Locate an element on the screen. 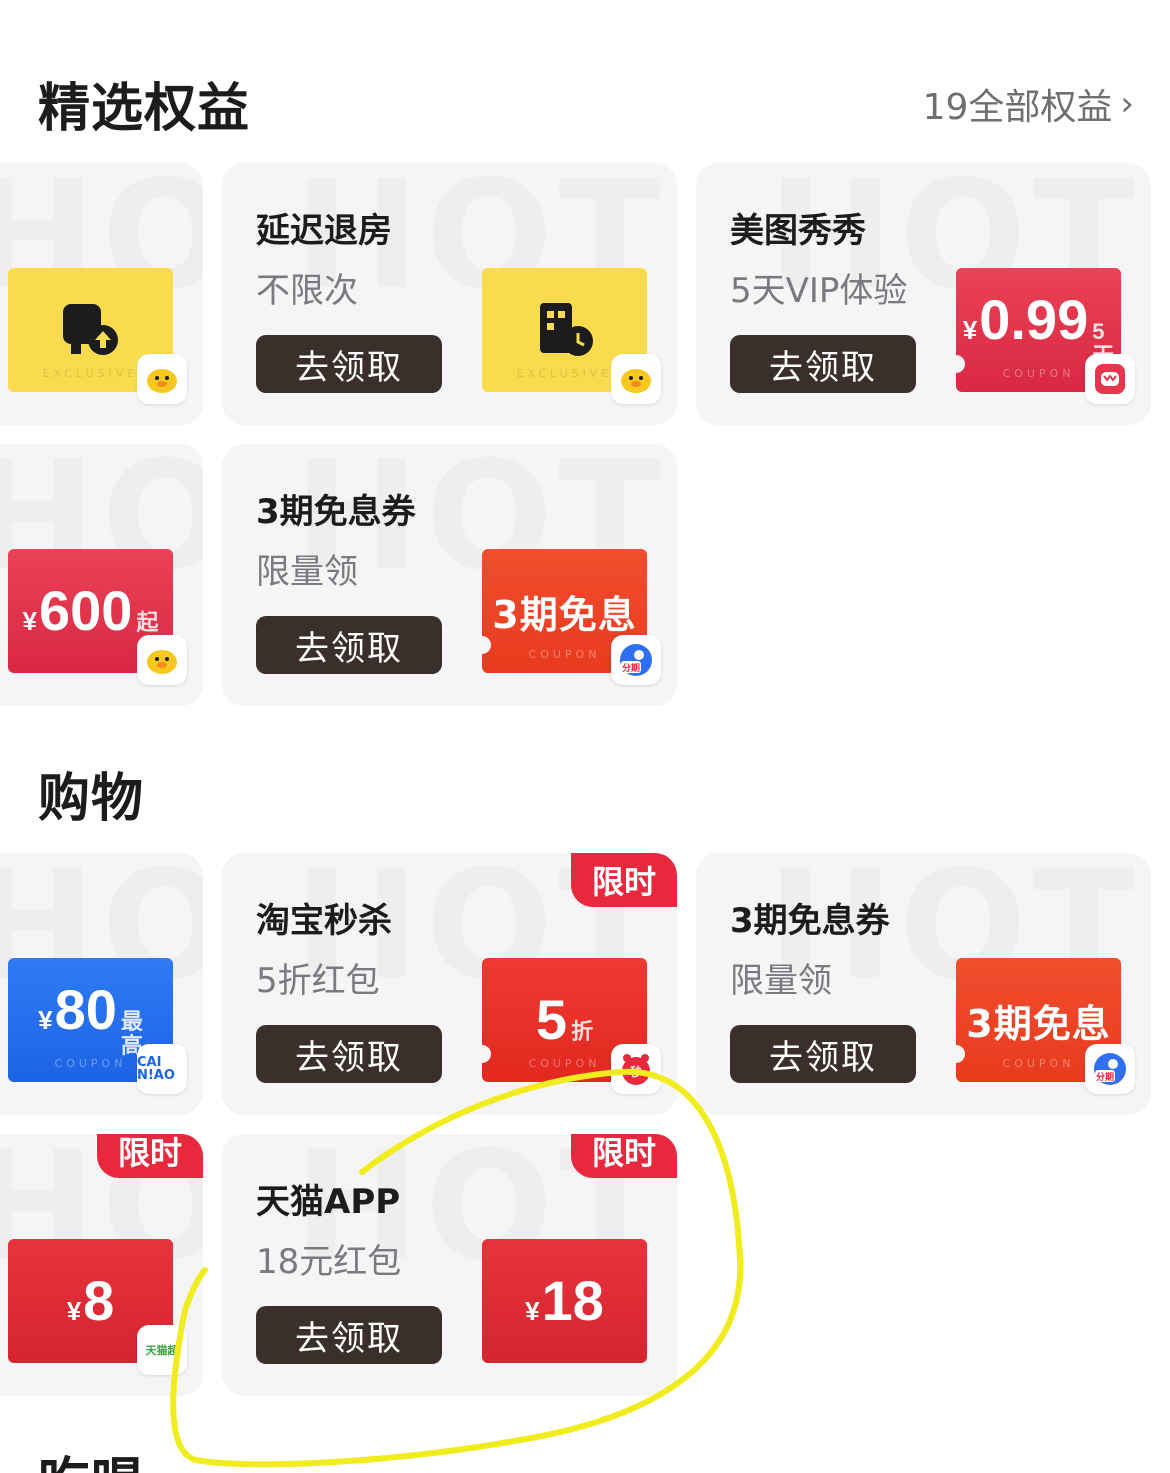 Image resolution: width=1170 pixels, height=1473 pixels. price-value: 5 is located at coordinates (551, 1019).